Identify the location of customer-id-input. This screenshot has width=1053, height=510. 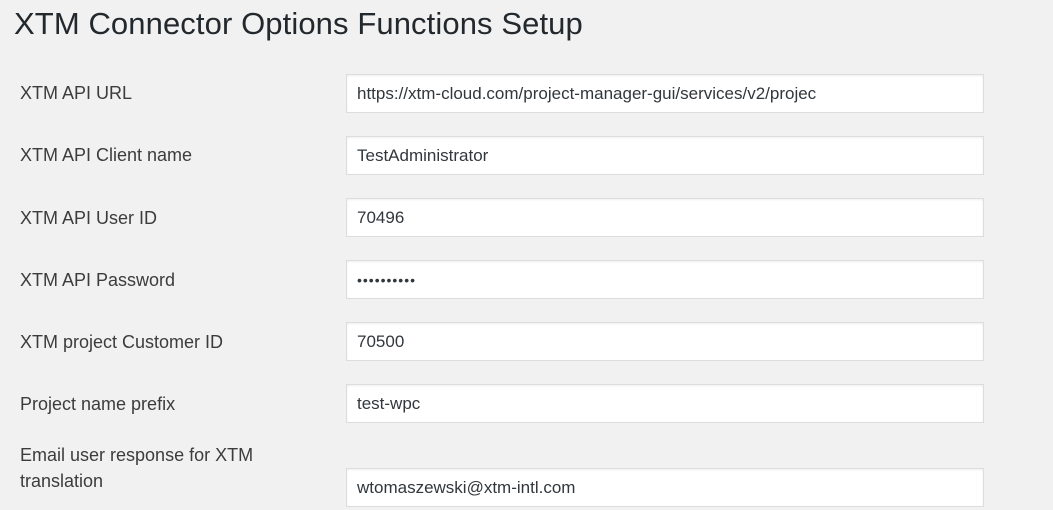
(665, 341).